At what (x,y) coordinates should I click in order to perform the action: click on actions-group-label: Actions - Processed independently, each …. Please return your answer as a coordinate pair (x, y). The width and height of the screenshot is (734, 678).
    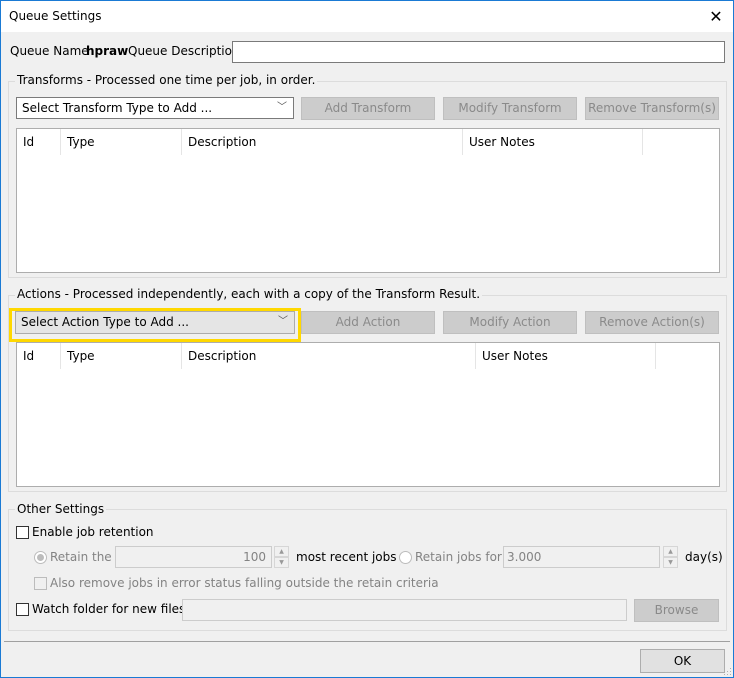
    Looking at the image, I should click on (249, 294).